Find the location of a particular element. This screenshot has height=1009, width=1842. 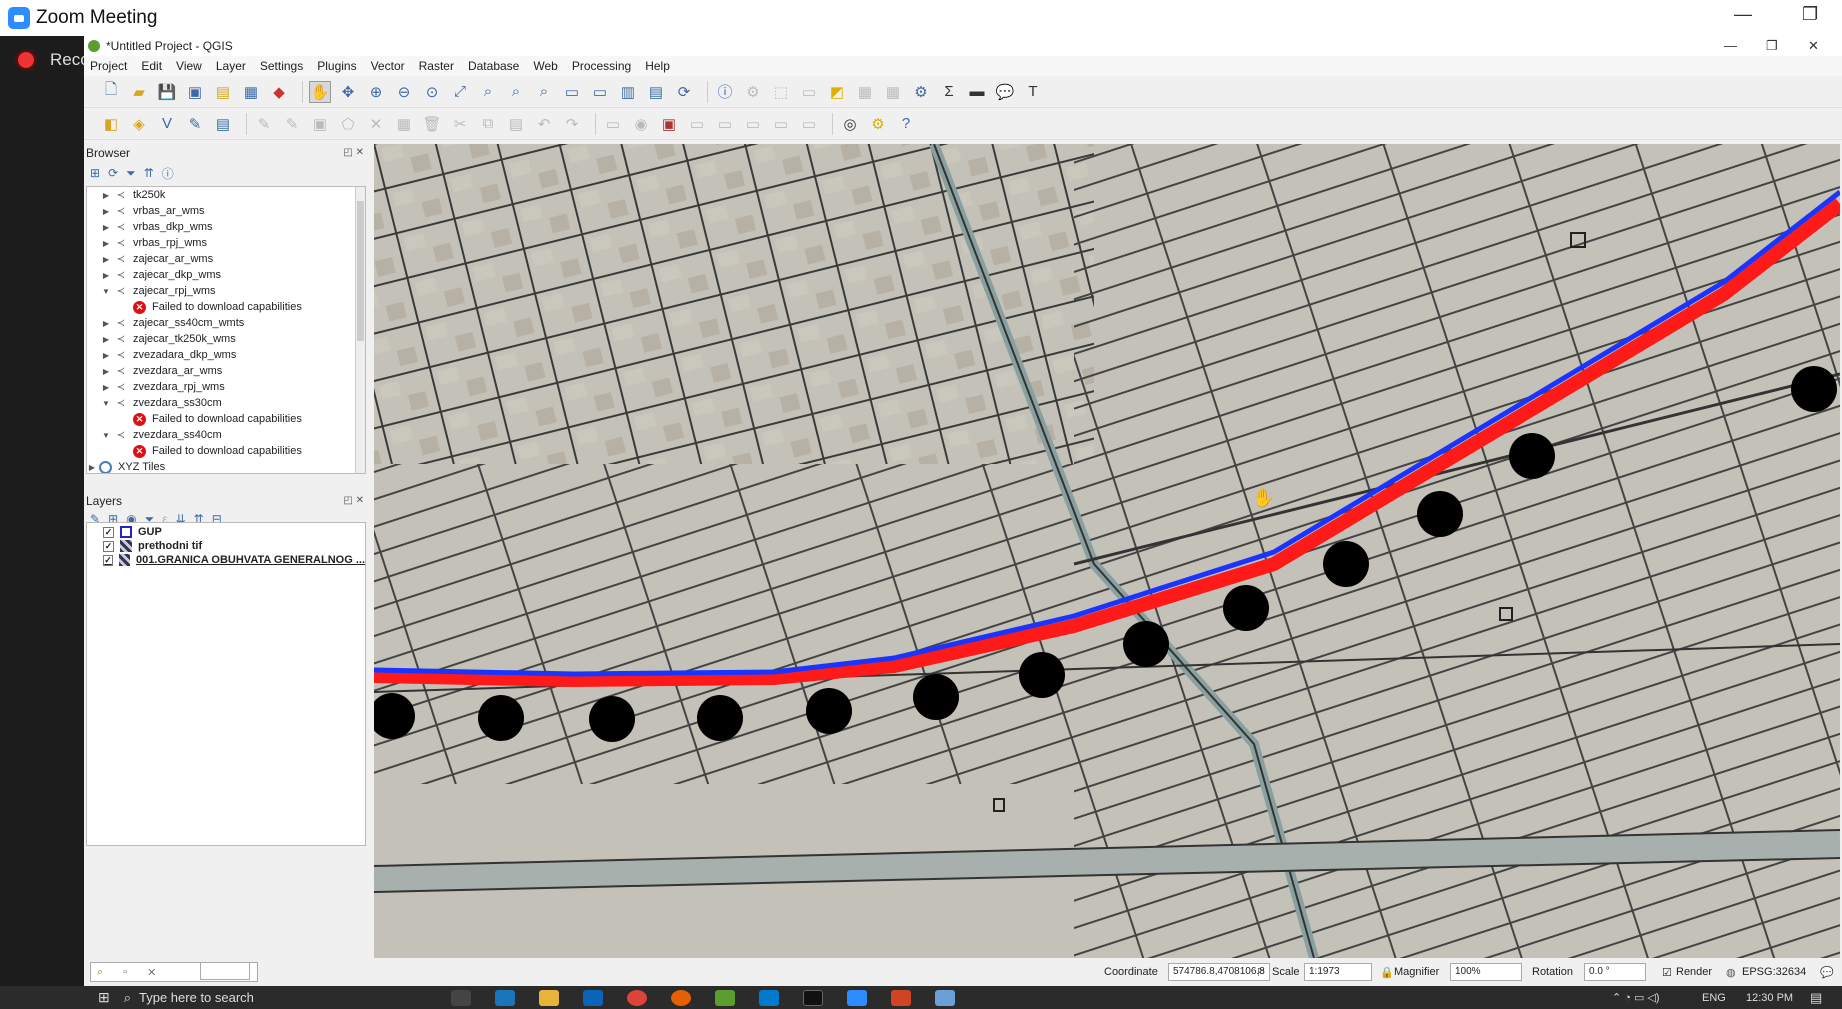

file-explorer-icon is located at coordinates (549, 997).